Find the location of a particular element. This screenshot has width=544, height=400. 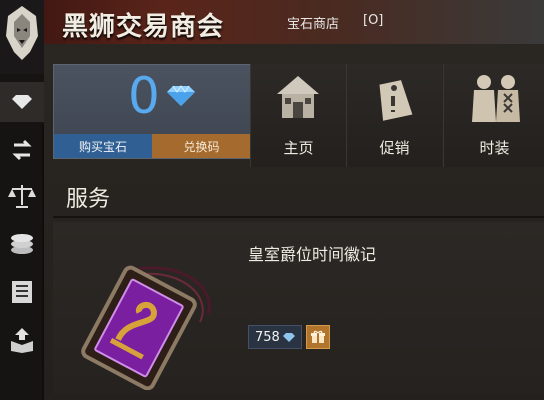

tab-home: 主页 is located at coordinates (298, 115).